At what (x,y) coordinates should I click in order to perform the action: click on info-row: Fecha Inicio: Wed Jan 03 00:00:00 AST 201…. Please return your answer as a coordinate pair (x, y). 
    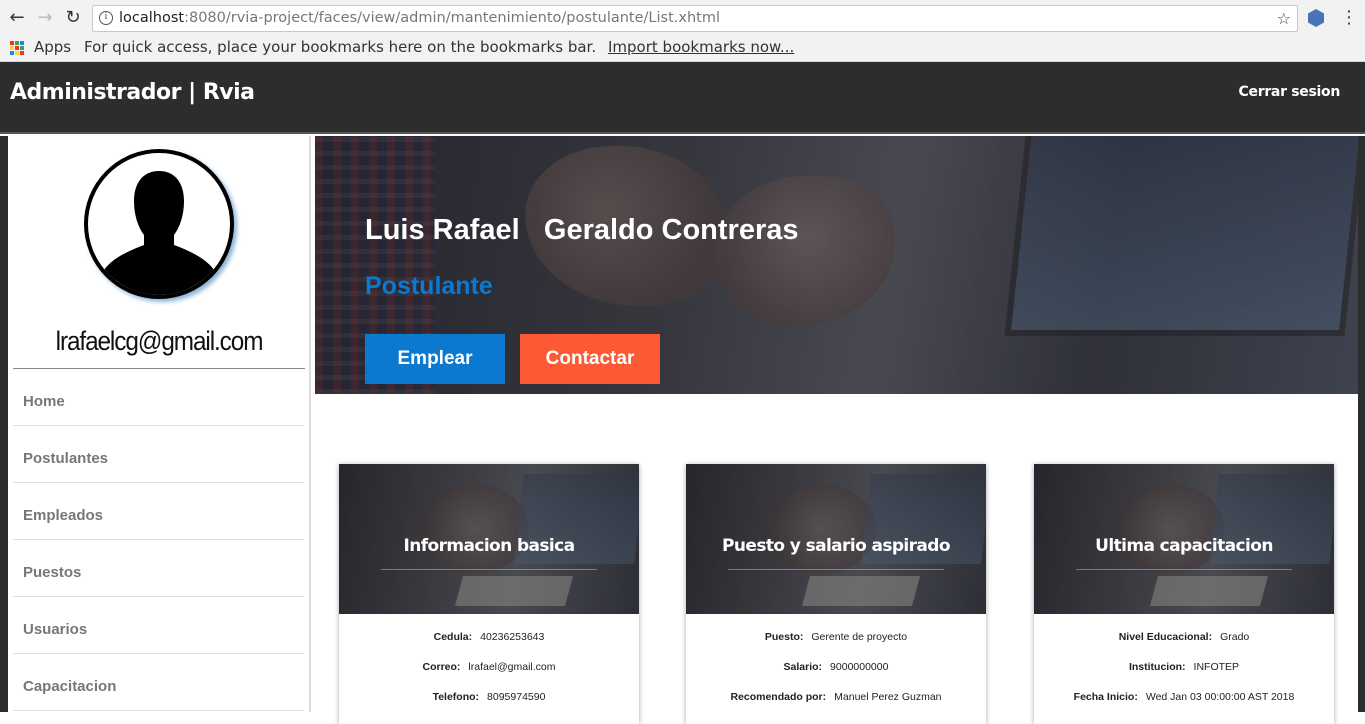
    Looking at the image, I should click on (1184, 697).